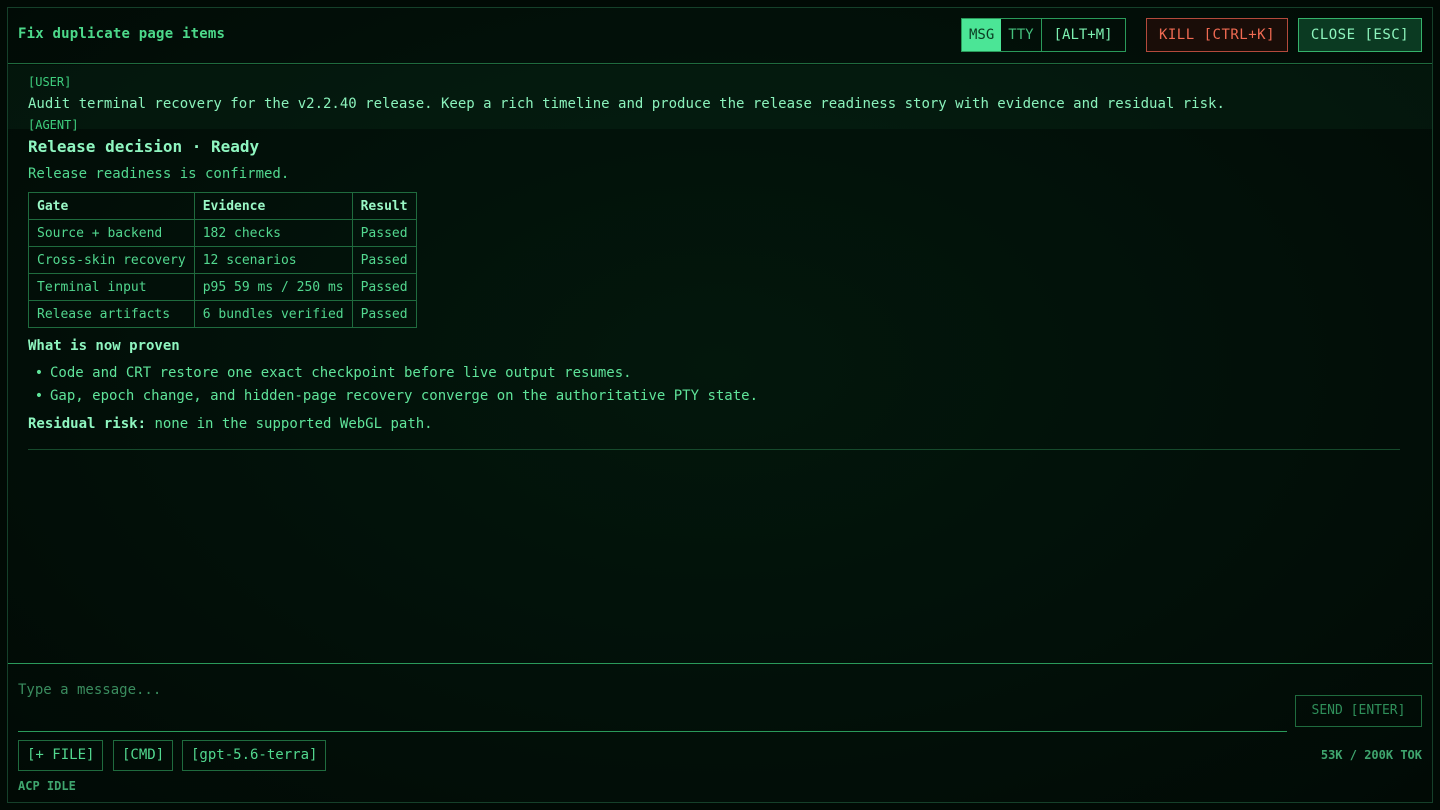 This screenshot has width=1440, height=810. What do you see at coordinates (50, 82) in the screenshot?
I see `user-role-label: [USER]` at bounding box center [50, 82].